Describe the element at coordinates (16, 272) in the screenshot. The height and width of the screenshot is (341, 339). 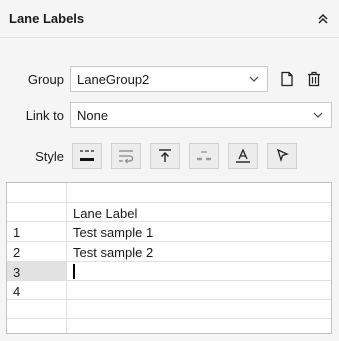
I see `row-number: 3` at that location.